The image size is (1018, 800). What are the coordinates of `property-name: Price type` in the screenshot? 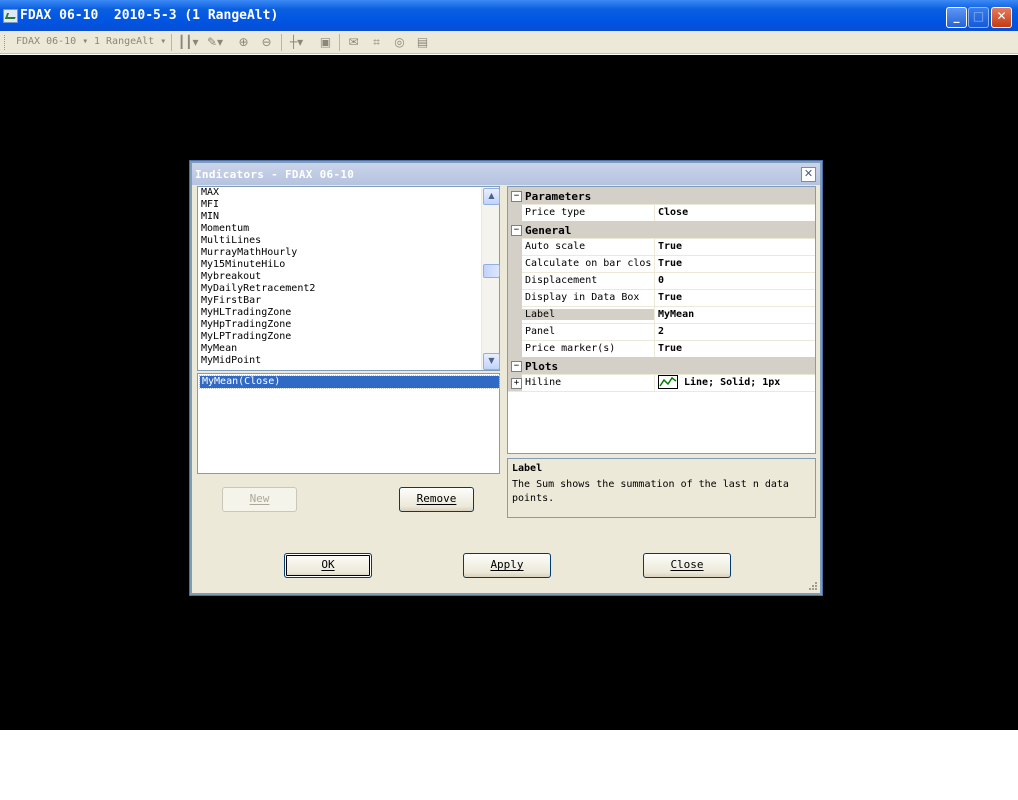 It's located at (555, 212).